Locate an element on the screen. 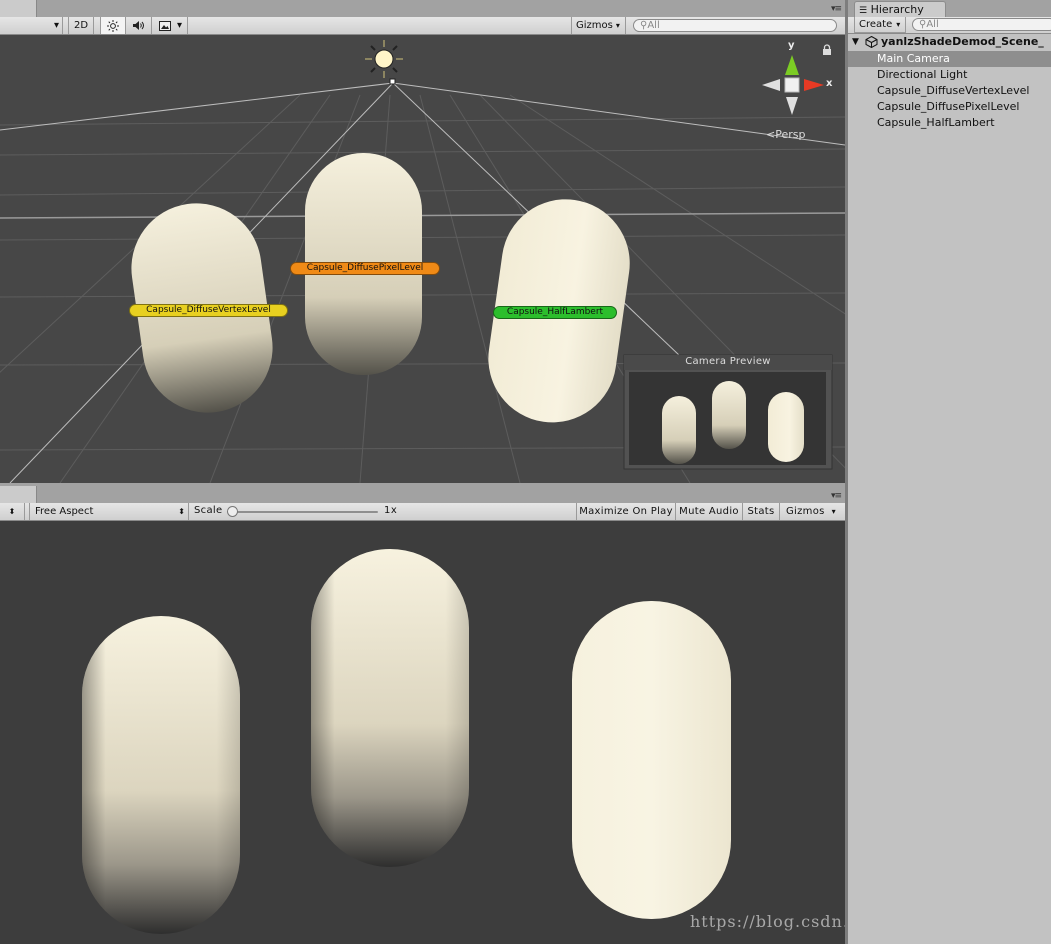 This screenshot has width=1051, height=944. maximize-on-play-toggle: Maximize On Play is located at coordinates (625, 511).